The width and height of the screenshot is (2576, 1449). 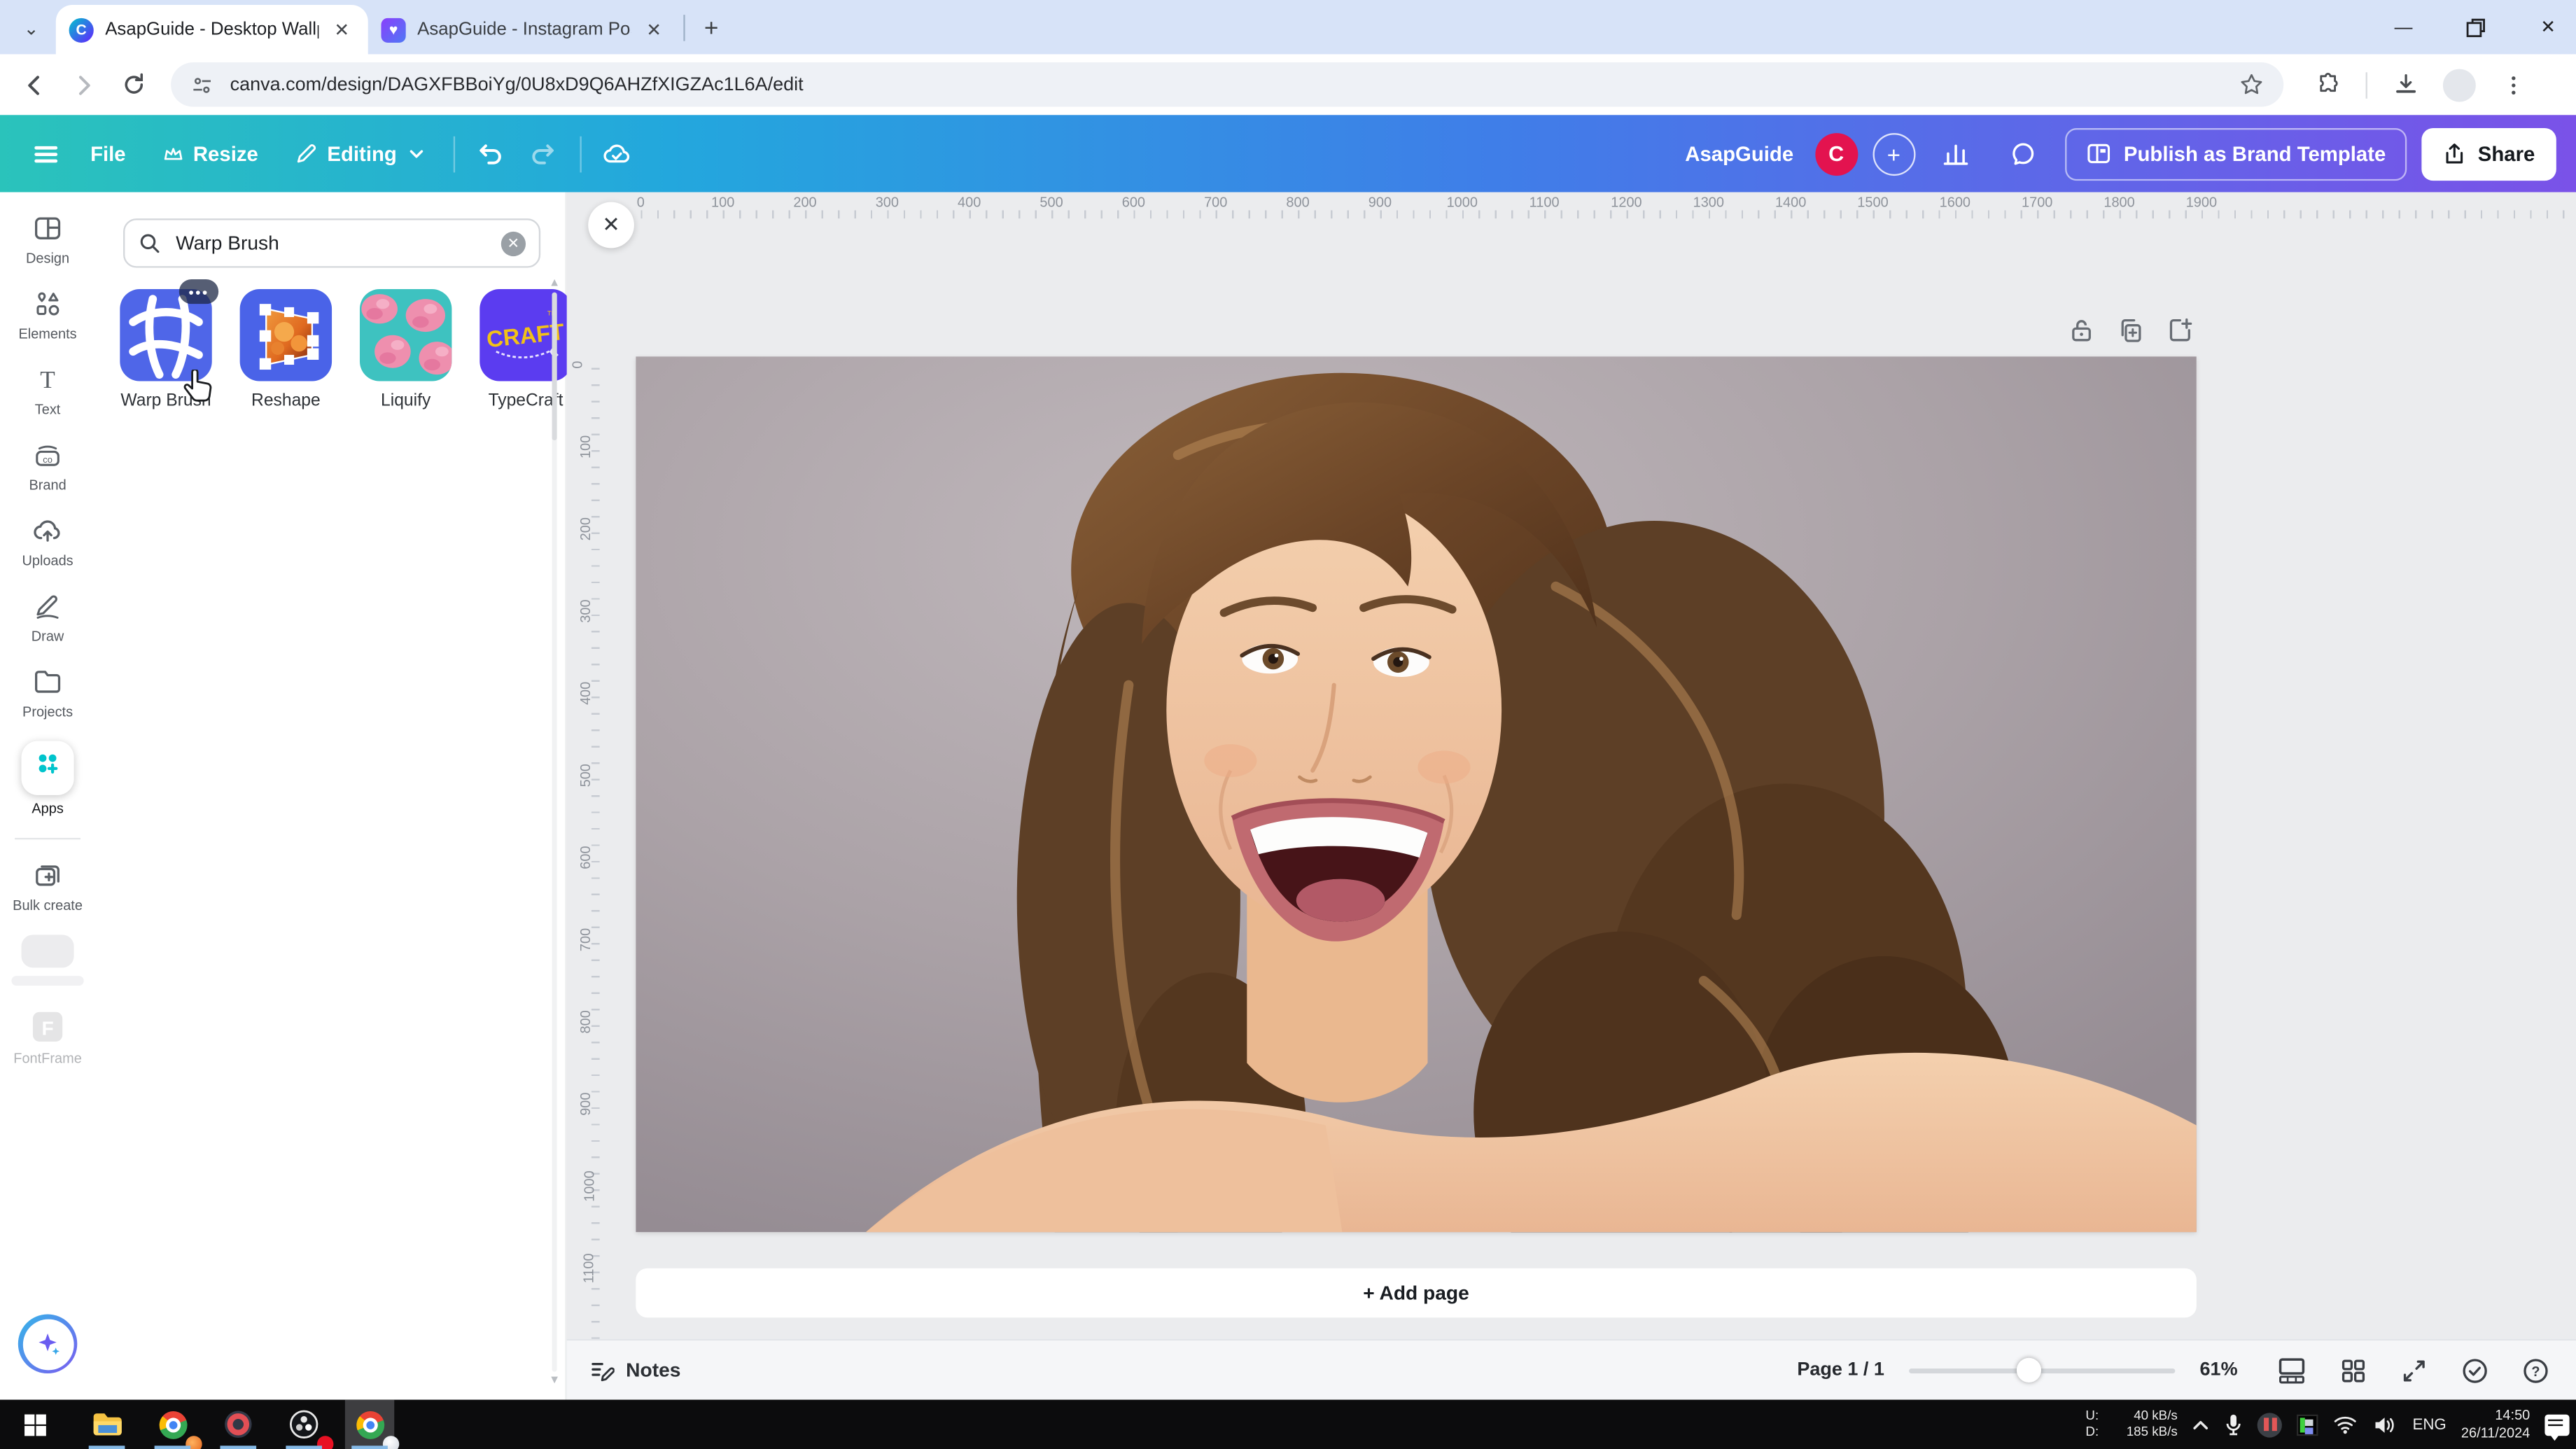 I want to click on fontframe-icon: F, so click(x=47, y=1026).